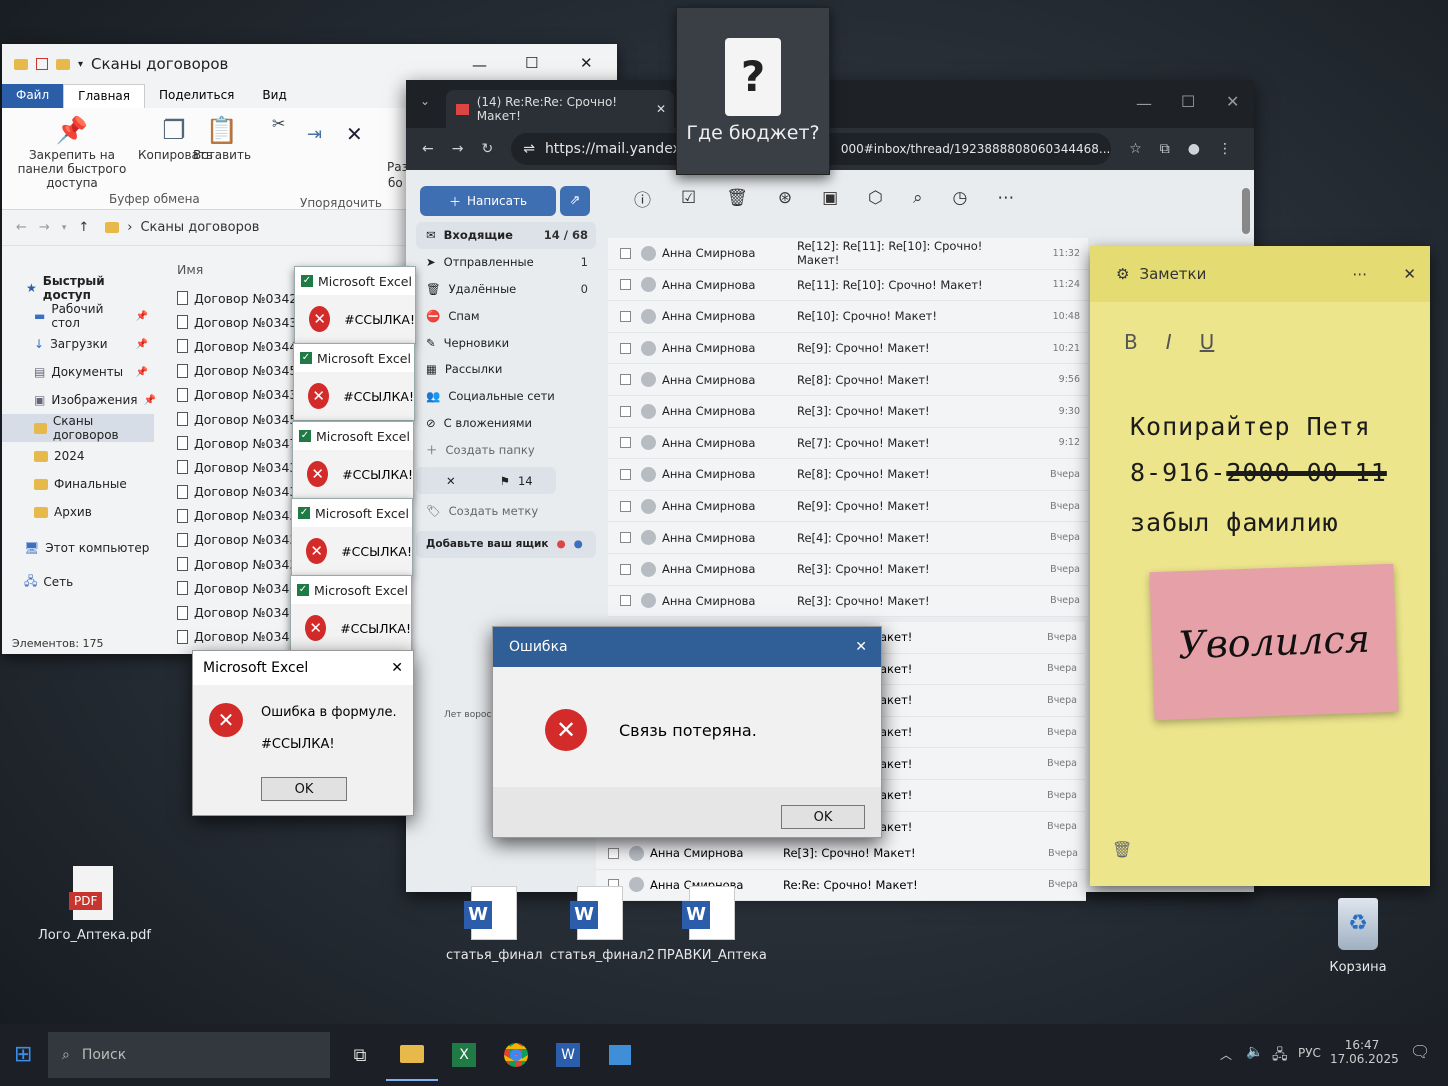 This screenshot has width=1448, height=1086. What do you see at coordinates (237, 274) in the screenshot?
I see `column-header-name: Имя` at bounding box center [237, 274].